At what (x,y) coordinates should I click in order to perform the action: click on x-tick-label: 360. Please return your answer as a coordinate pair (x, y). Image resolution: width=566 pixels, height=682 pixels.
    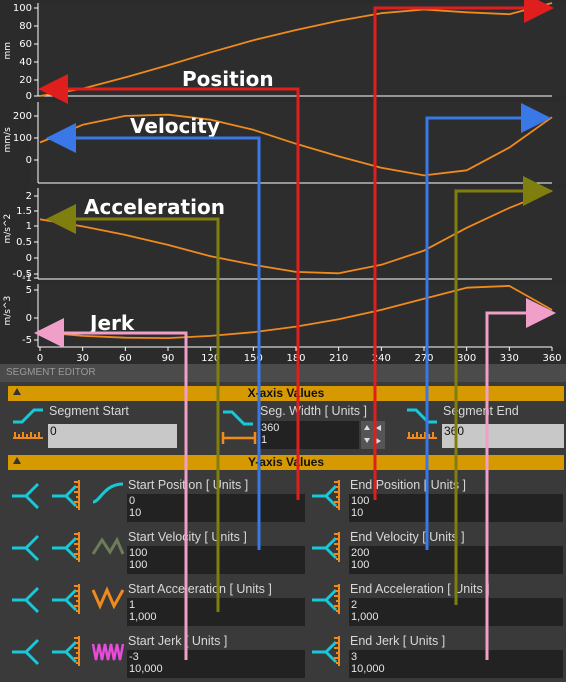
    Looking at the image, I should click on (551, 358).